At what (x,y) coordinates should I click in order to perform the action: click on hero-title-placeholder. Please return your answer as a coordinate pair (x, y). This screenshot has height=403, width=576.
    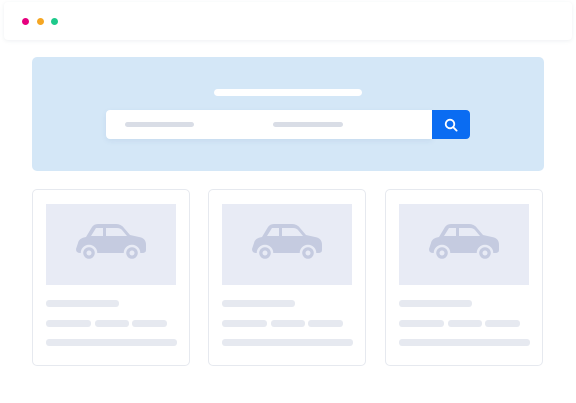
    Looking at the image, I should click on (288, 92).